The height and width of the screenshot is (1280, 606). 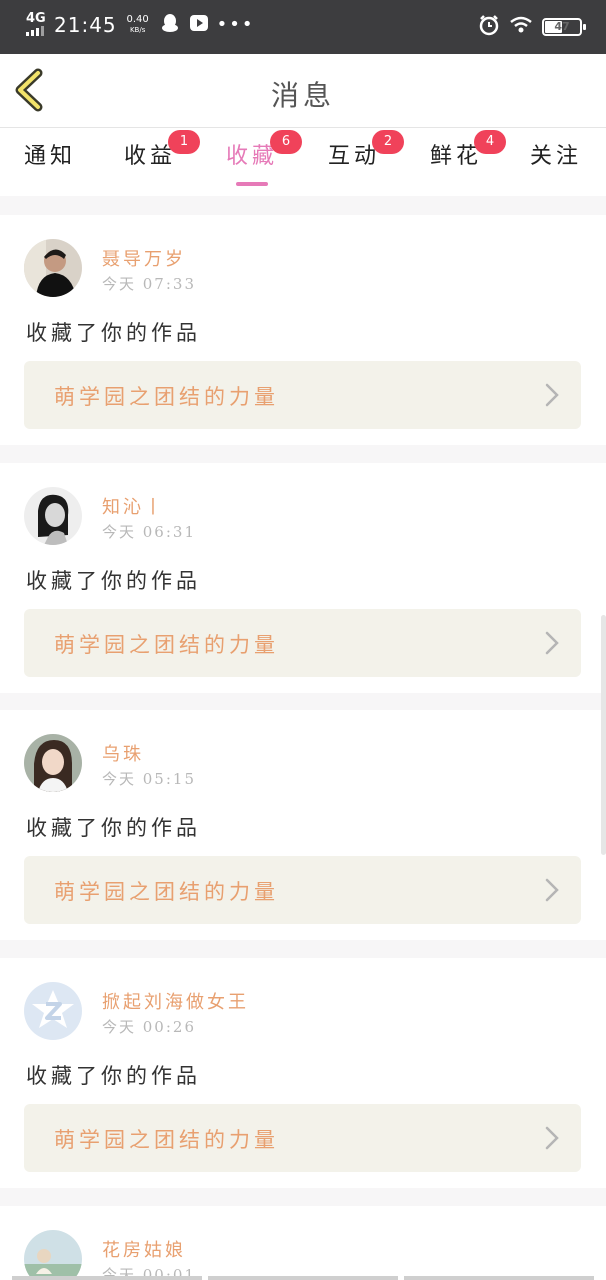 I want to click on wifi-icon, so click(x=521, y=27).